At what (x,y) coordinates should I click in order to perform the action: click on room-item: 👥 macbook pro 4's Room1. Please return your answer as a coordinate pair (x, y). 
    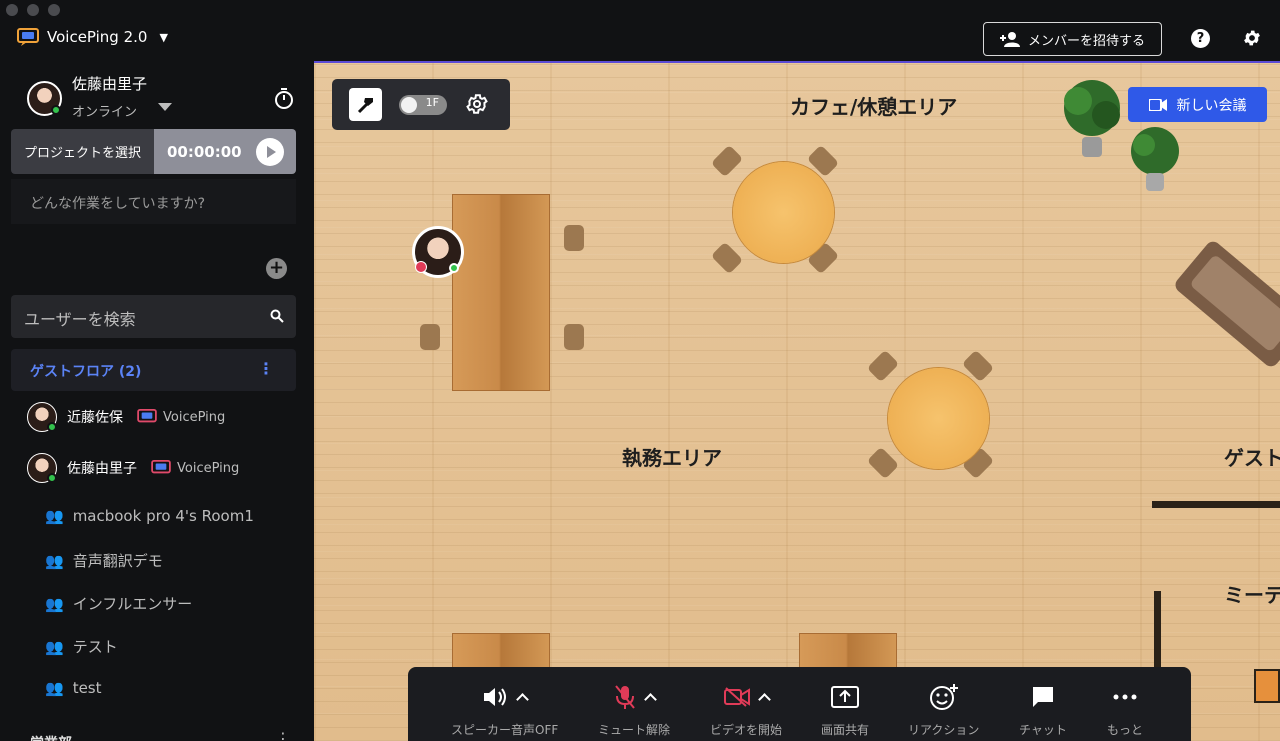
    Looking at the image, I should click on (149, 516).